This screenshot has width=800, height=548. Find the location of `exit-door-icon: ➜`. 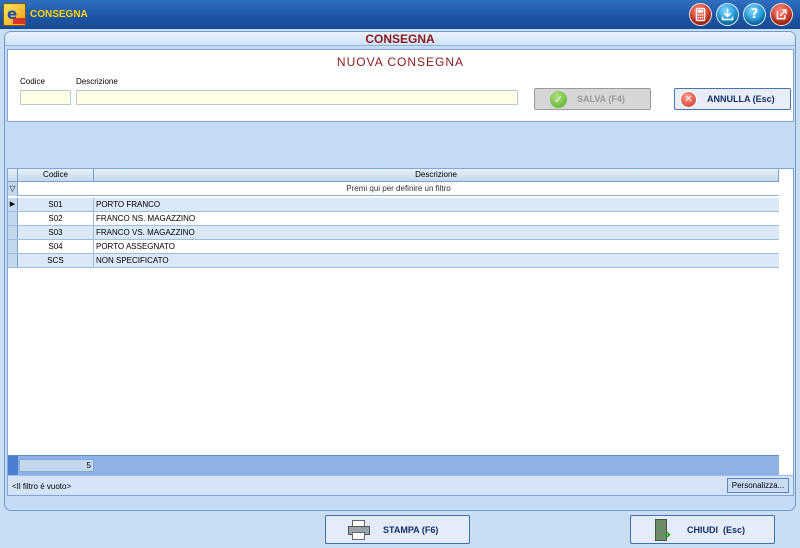

exit-door-icon: ➜ is located at coordinates (663, 530).